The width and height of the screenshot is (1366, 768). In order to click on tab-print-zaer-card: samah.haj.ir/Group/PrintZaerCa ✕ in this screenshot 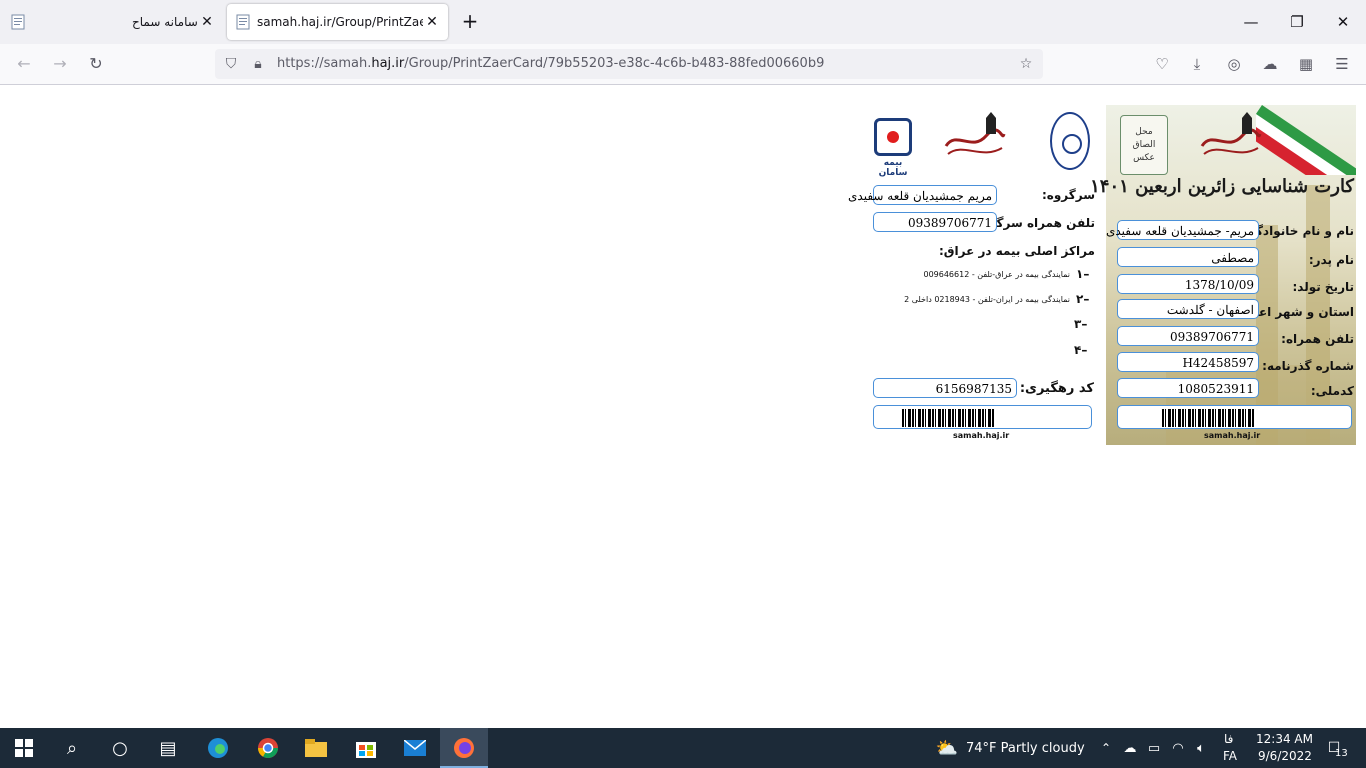, I will do `click(337, 22)`.